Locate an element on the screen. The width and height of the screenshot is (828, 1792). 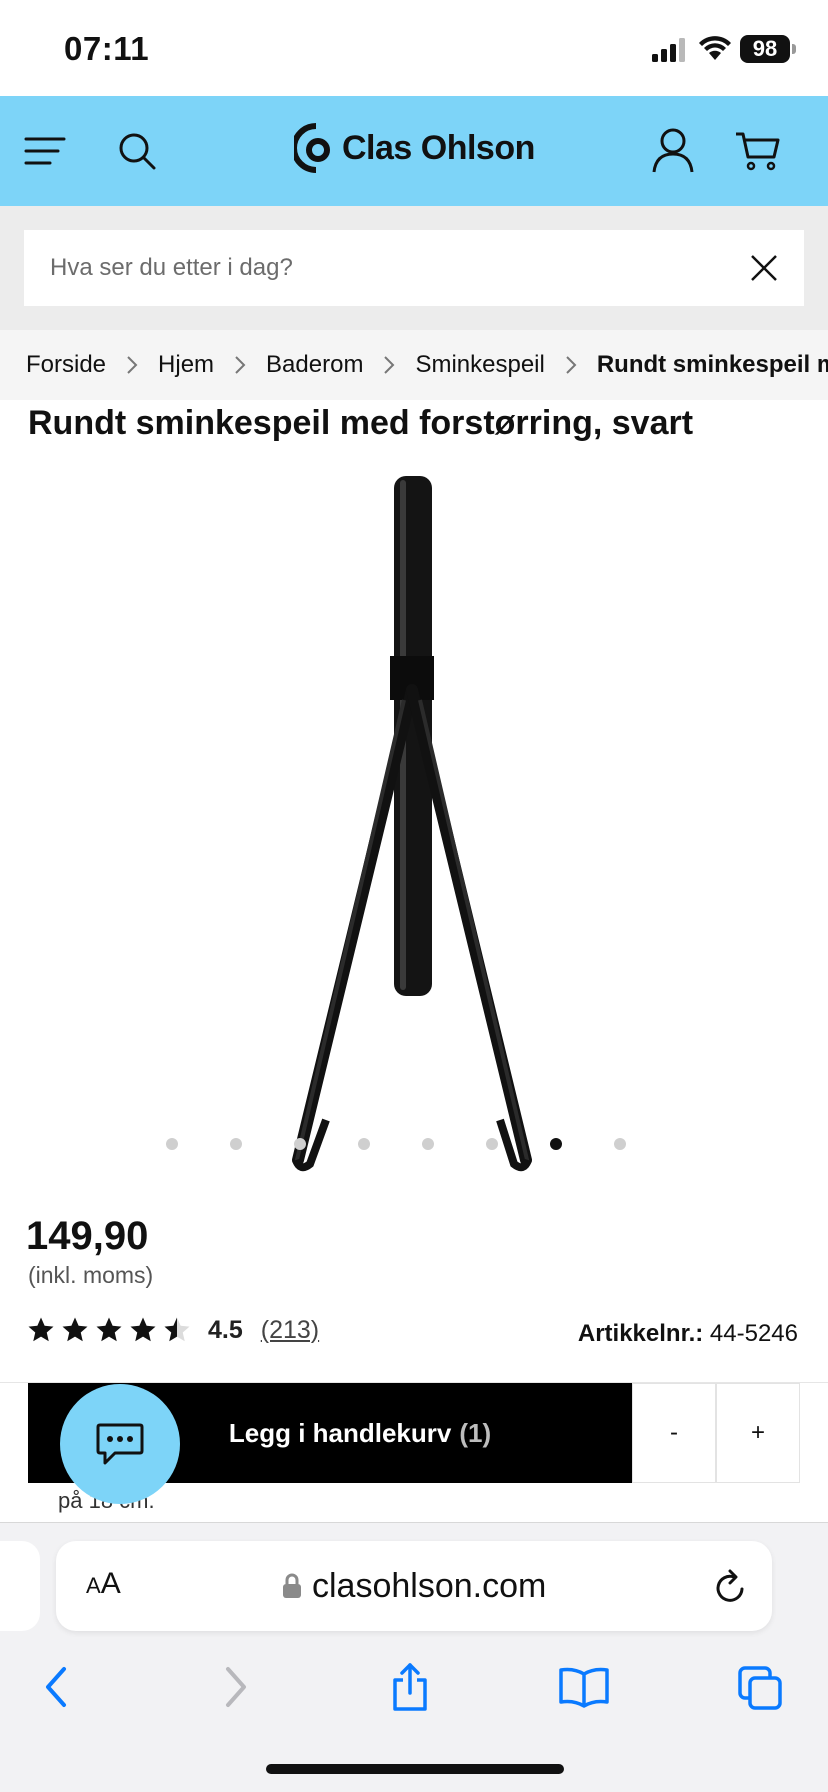
bookmarks-button is located at coordinates (584, 1687).